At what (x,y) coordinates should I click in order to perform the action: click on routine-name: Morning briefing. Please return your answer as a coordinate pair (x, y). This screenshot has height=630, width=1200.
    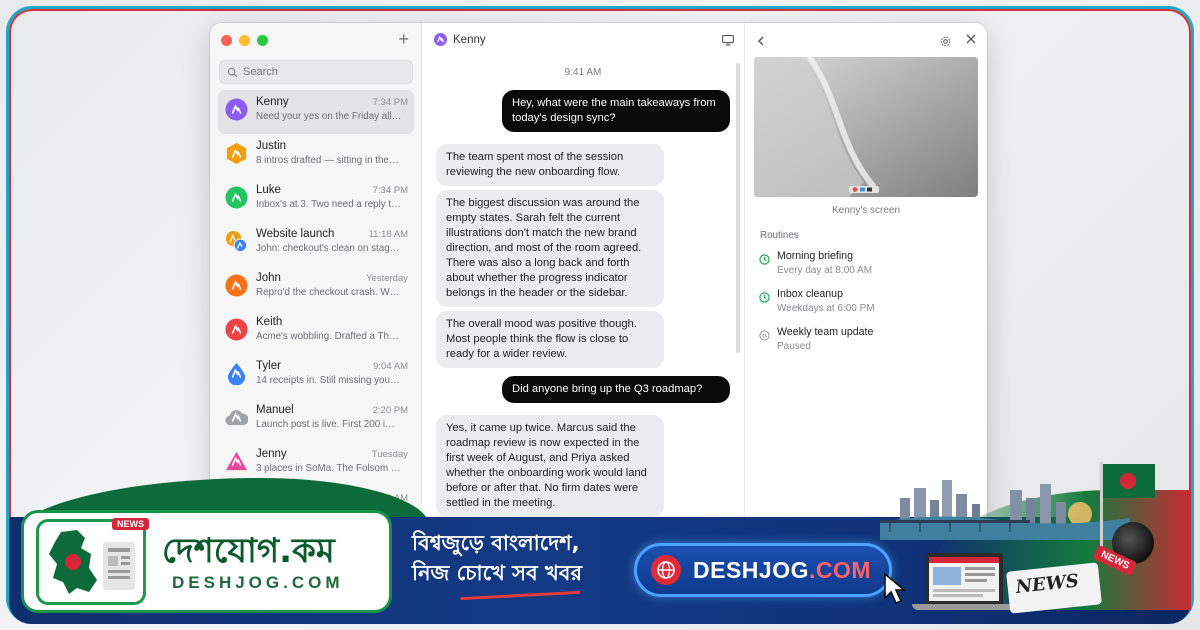
    Looking at the image, I should click on (815, 256).